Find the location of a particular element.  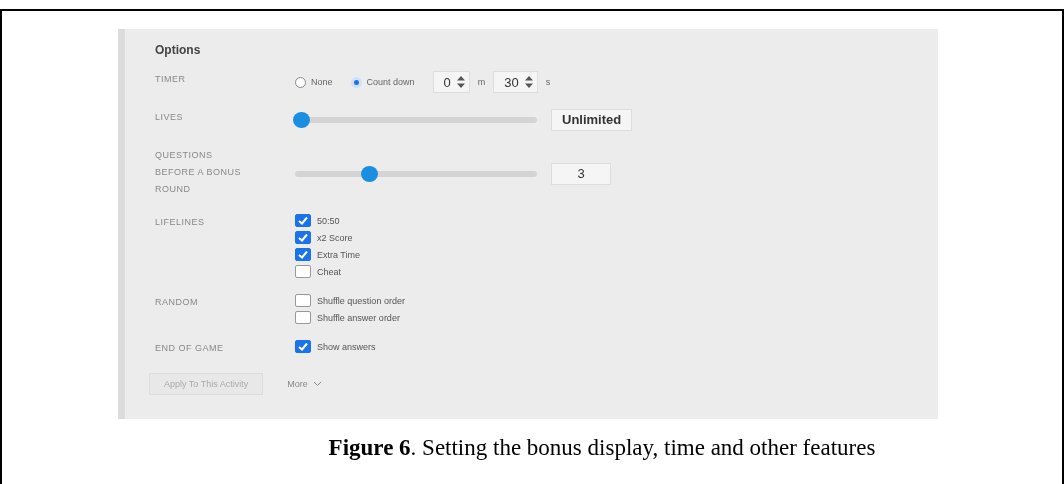

option-label: TIMER is located at coordinates (171, 79).